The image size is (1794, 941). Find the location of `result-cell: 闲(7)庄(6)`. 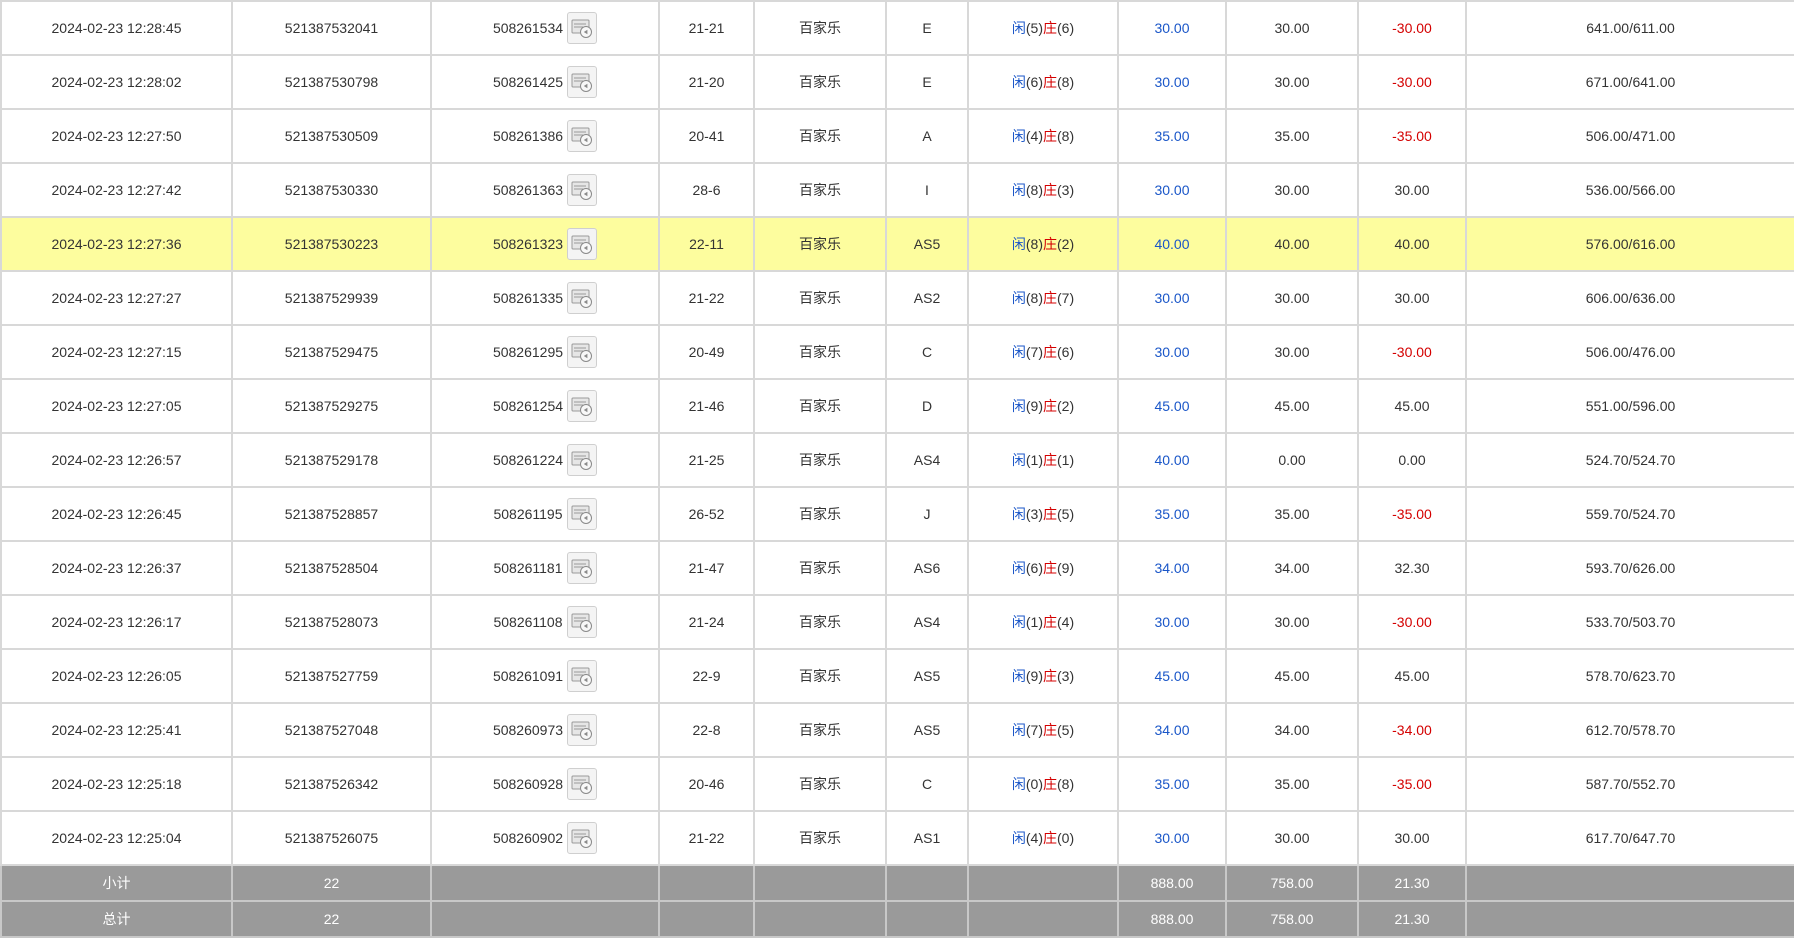

result-cell: 闲(7)庄(6) is located at coordinates (1043, 352).